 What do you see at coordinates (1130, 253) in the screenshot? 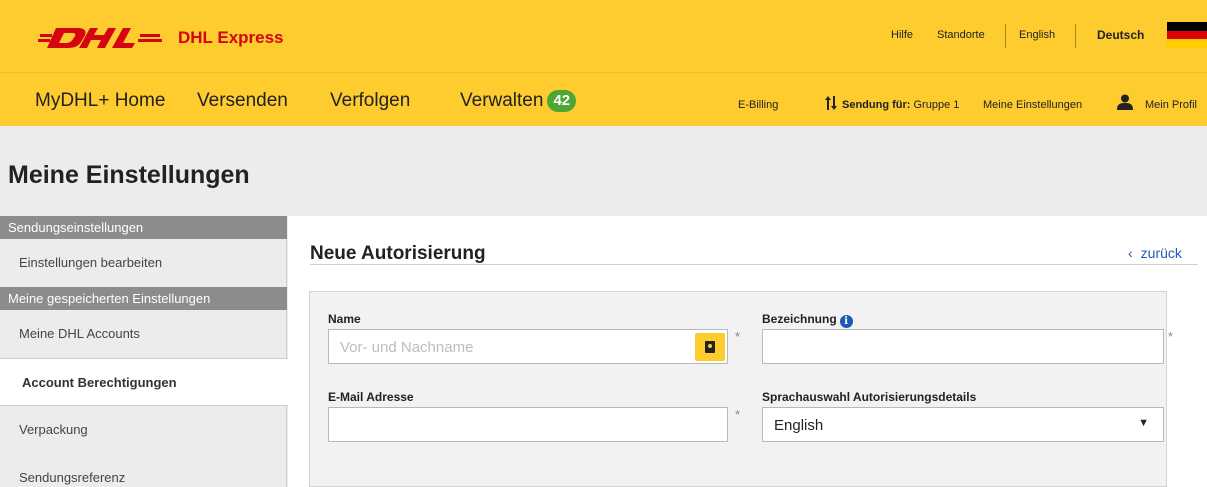
I see `chevron-left-icon: ‹` at bounding box center [1130, 253].